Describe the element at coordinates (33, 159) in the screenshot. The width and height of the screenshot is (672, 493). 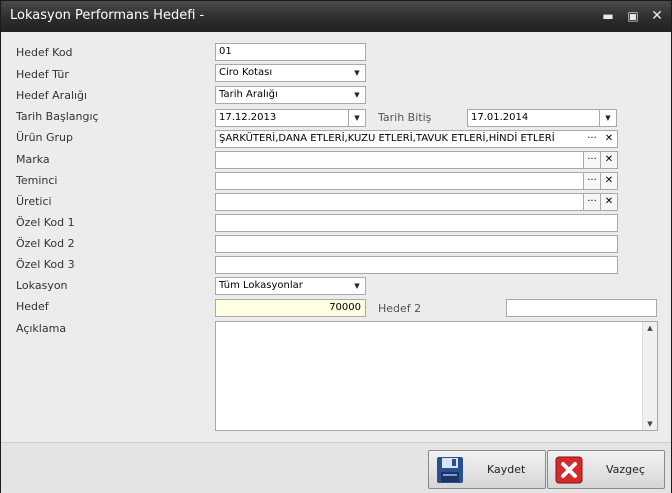
I see `marka-label: Marka` at that location.